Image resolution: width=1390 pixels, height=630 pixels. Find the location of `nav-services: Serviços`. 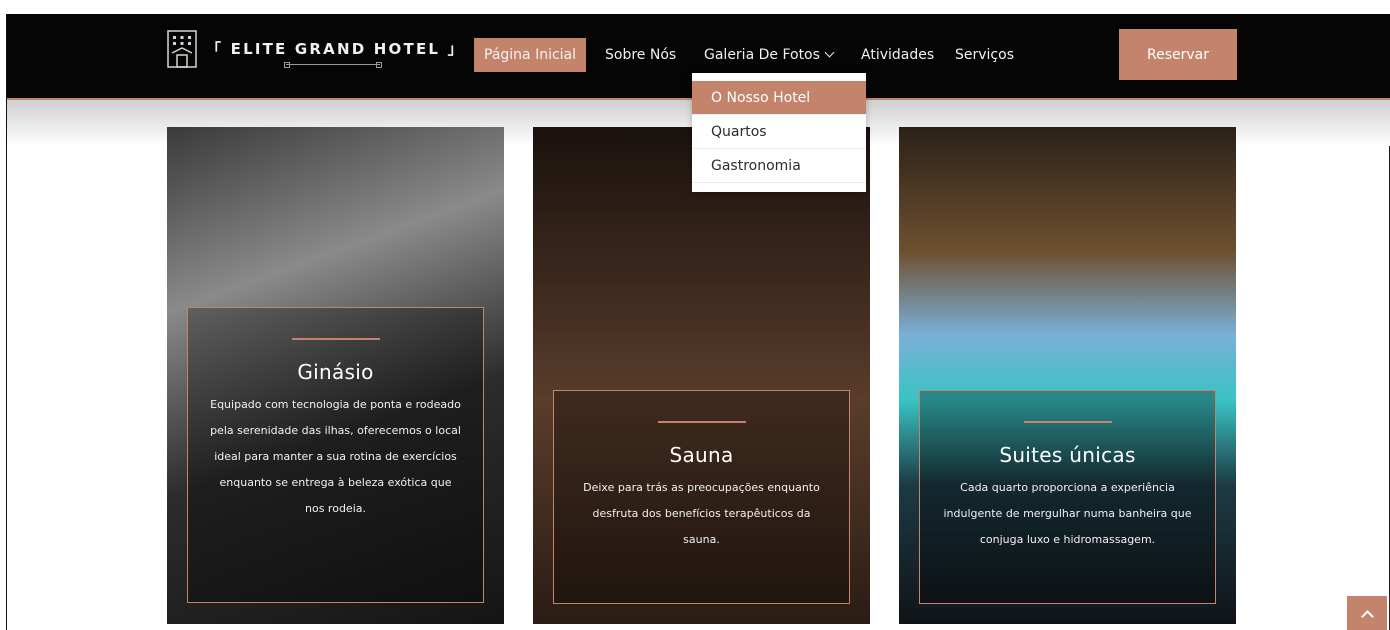

nav-services: Serviços is located at coordinates (984, 55).